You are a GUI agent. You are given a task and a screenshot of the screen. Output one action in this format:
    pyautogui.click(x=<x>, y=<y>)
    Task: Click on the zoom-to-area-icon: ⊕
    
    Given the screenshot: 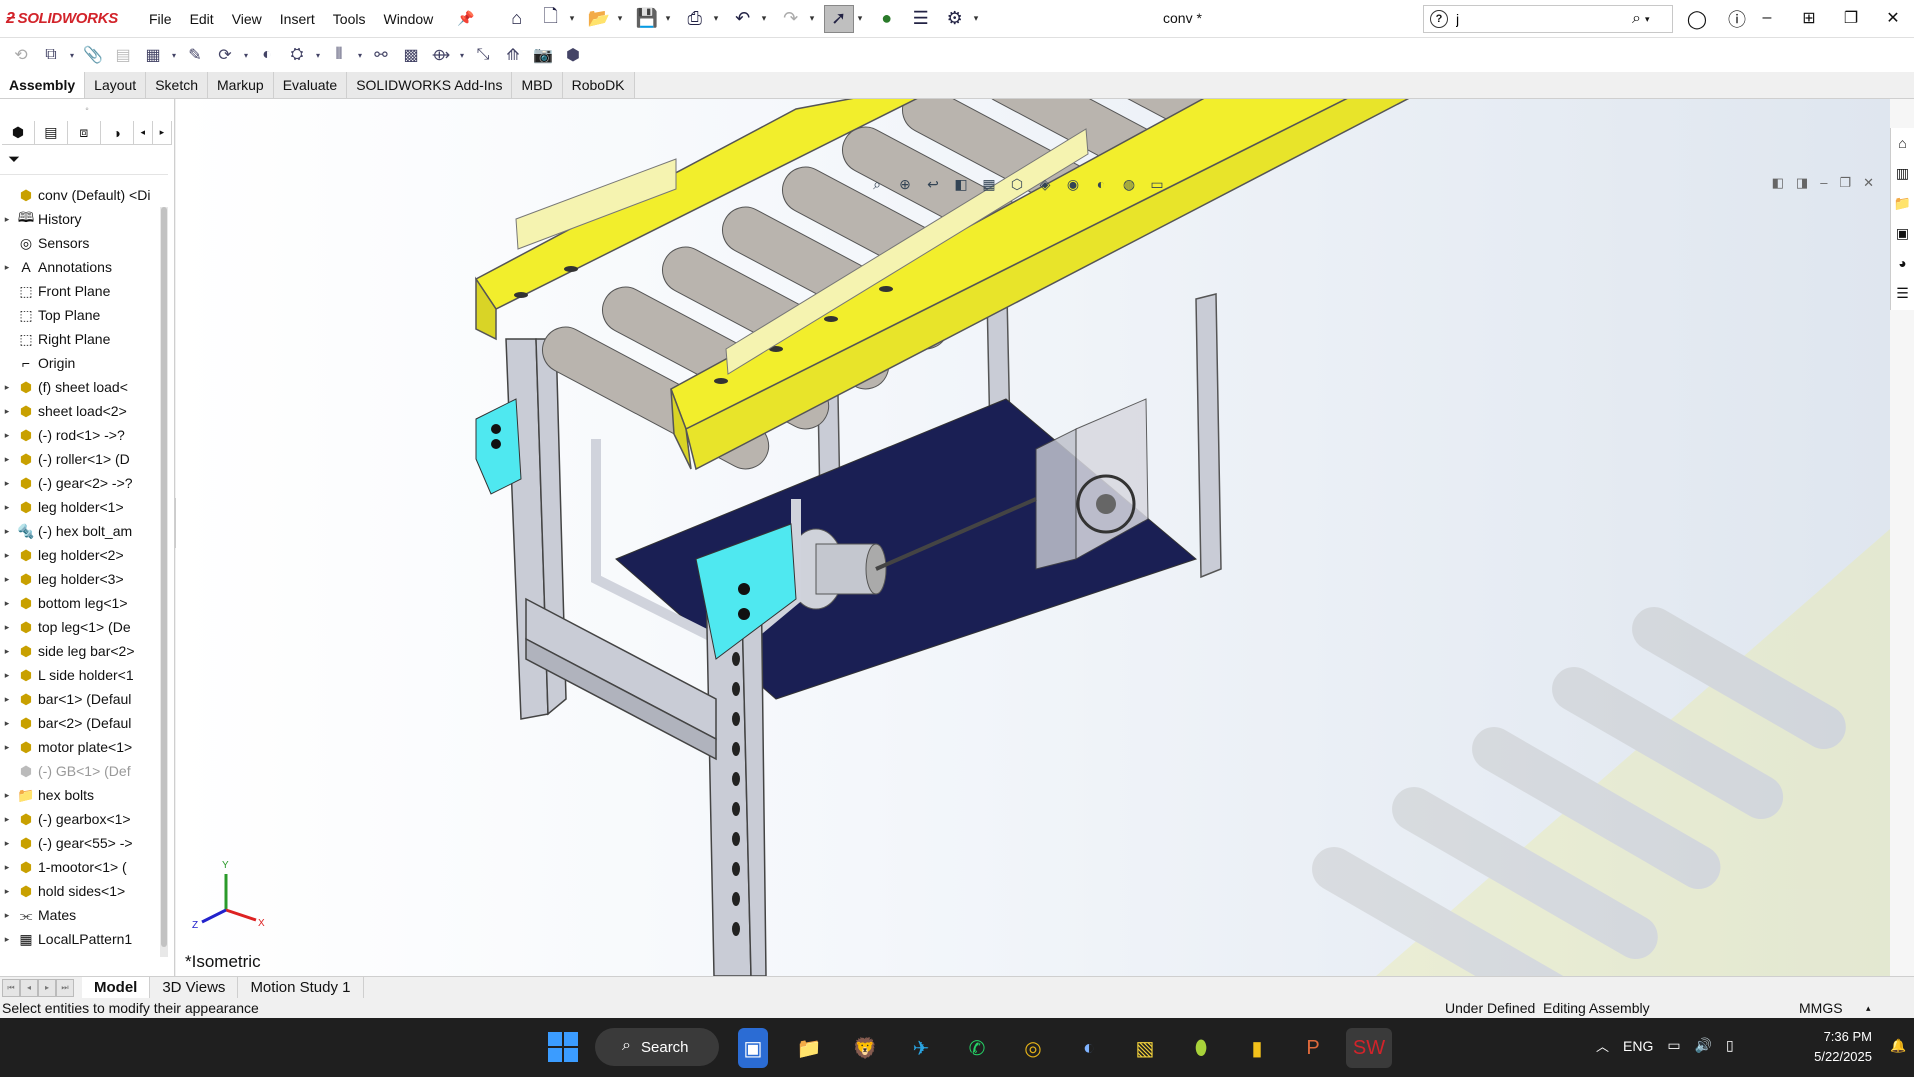 What is the action you would take?
    pyautogui.click(x=905, y=184)
    